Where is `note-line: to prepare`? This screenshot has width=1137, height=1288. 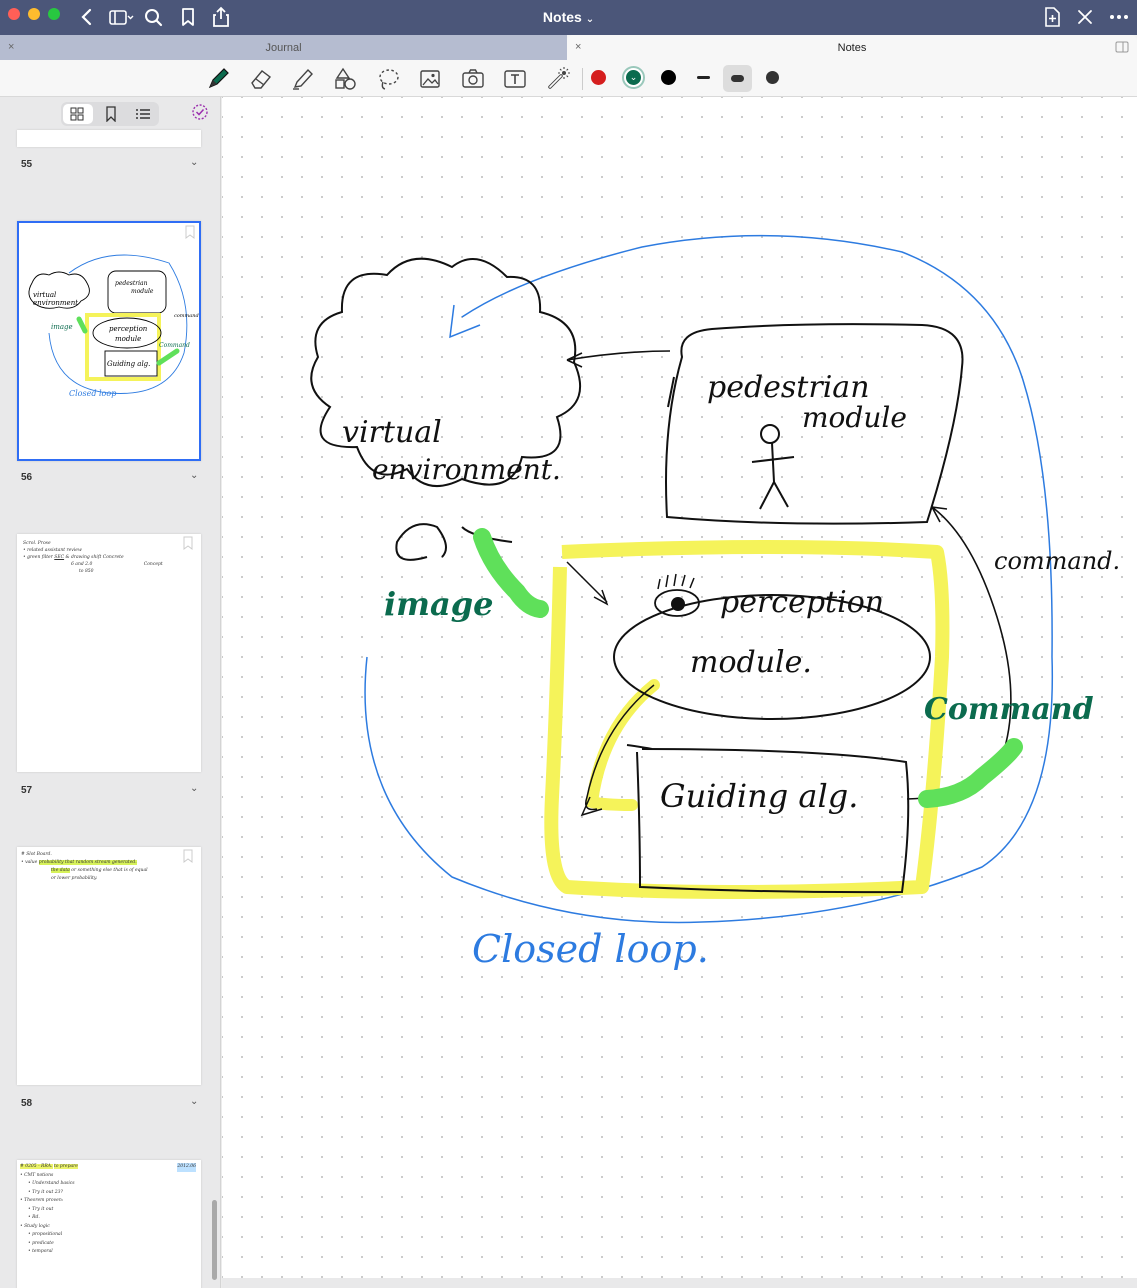
note-line: to prepare is located at coordinates (65, 1166).